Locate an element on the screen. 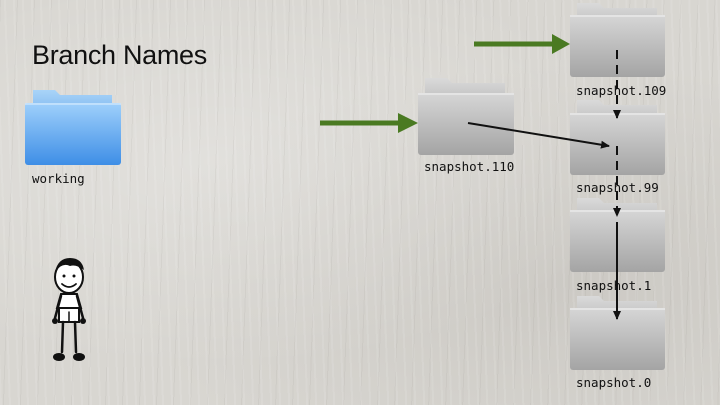 The width and height of the screenshot is (720, 405). snapshot-label: snapshot.0 is located at coordinates (614, 382).